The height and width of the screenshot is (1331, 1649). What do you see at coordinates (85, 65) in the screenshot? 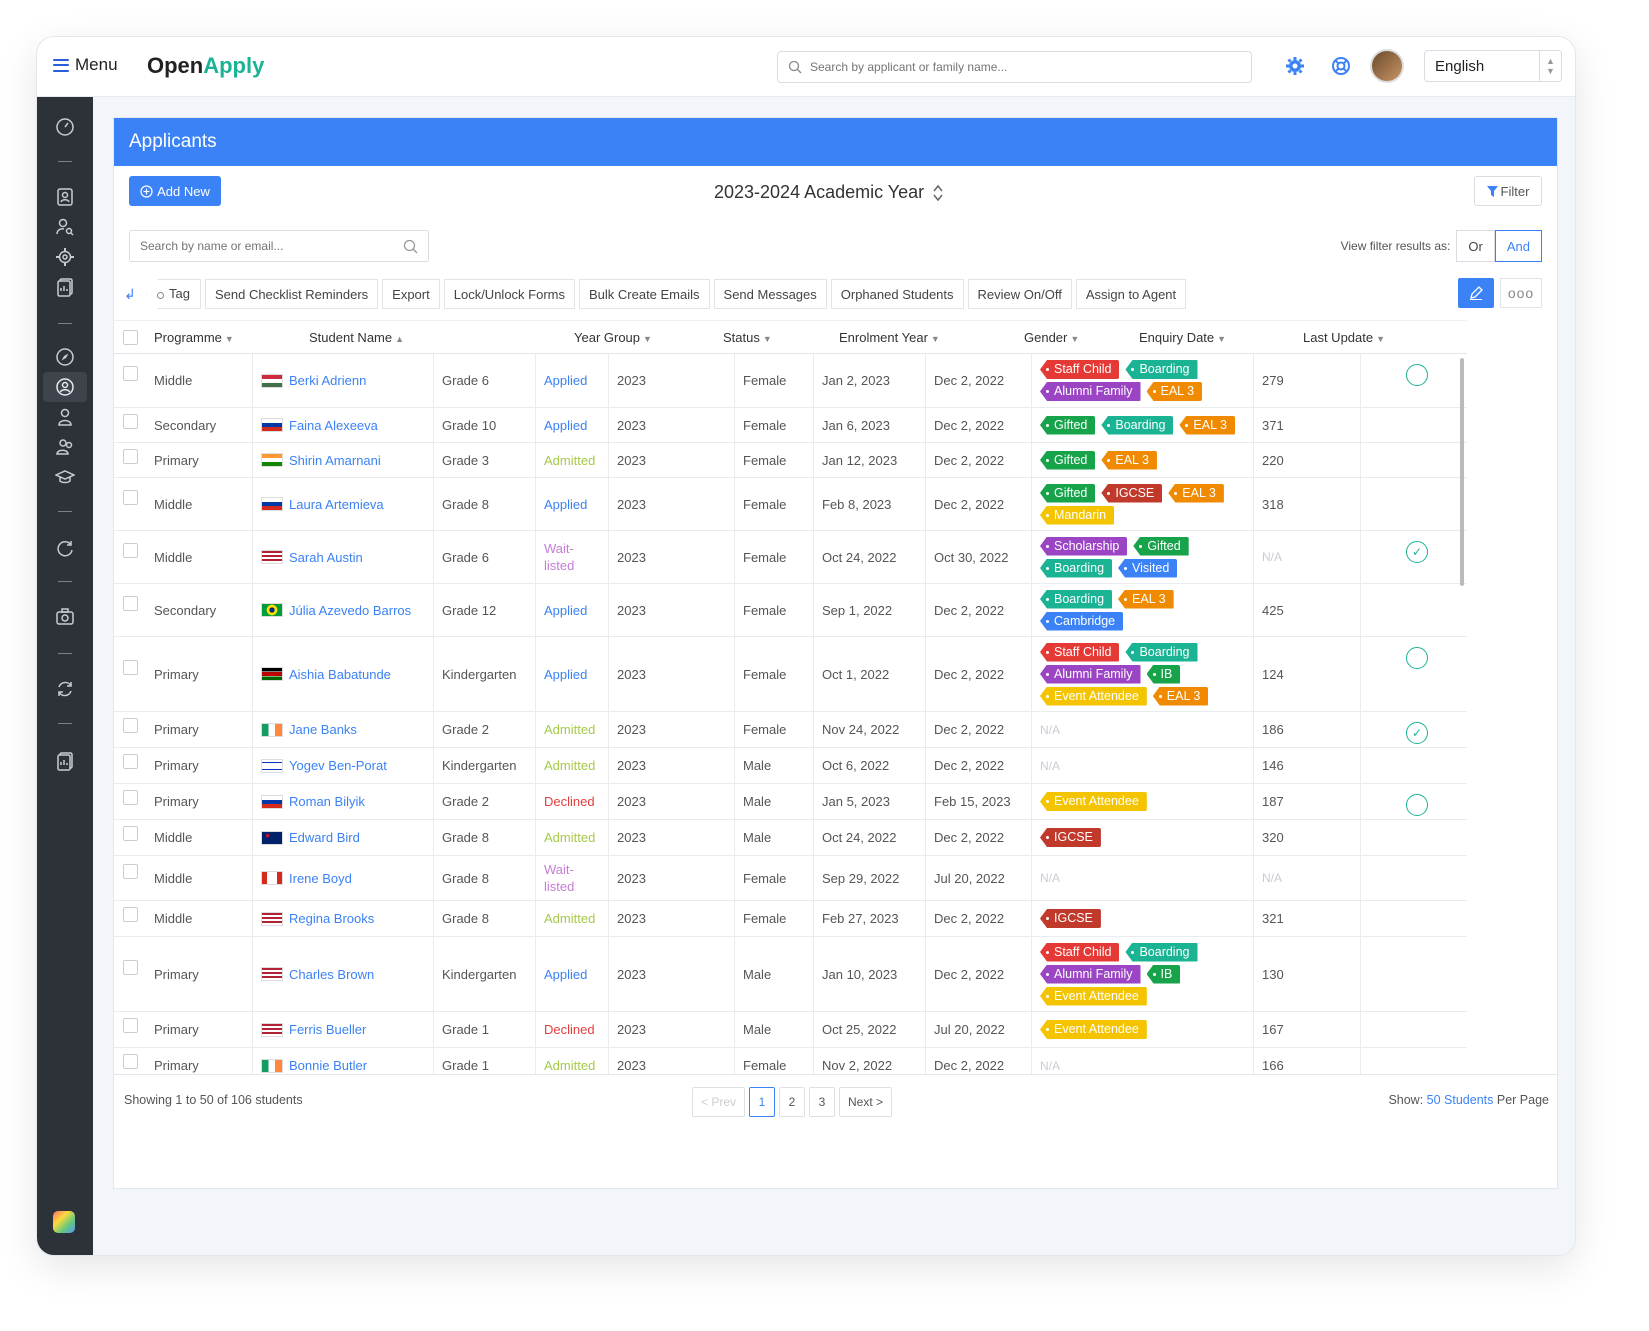
I see `menu-button: Menu` at bounding box center [85, 65].